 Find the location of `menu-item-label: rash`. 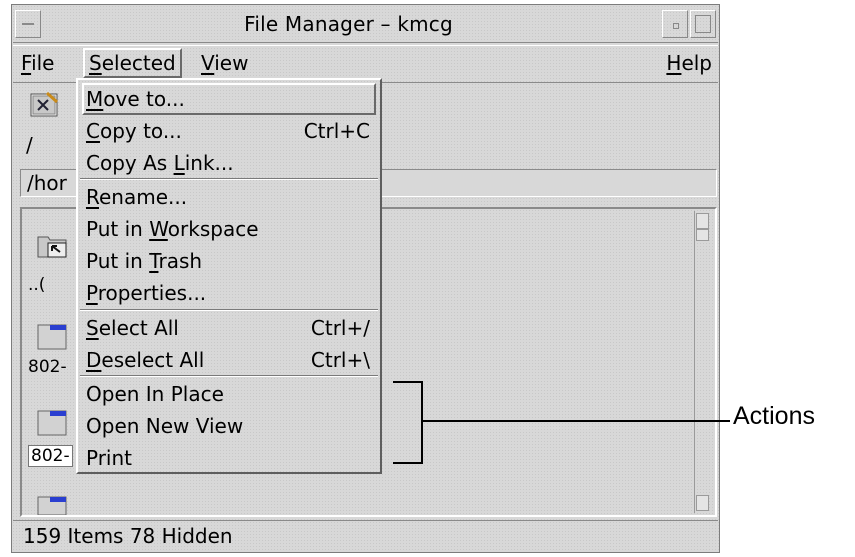

menu-item-label: rash is located at coordinates (180, 261).